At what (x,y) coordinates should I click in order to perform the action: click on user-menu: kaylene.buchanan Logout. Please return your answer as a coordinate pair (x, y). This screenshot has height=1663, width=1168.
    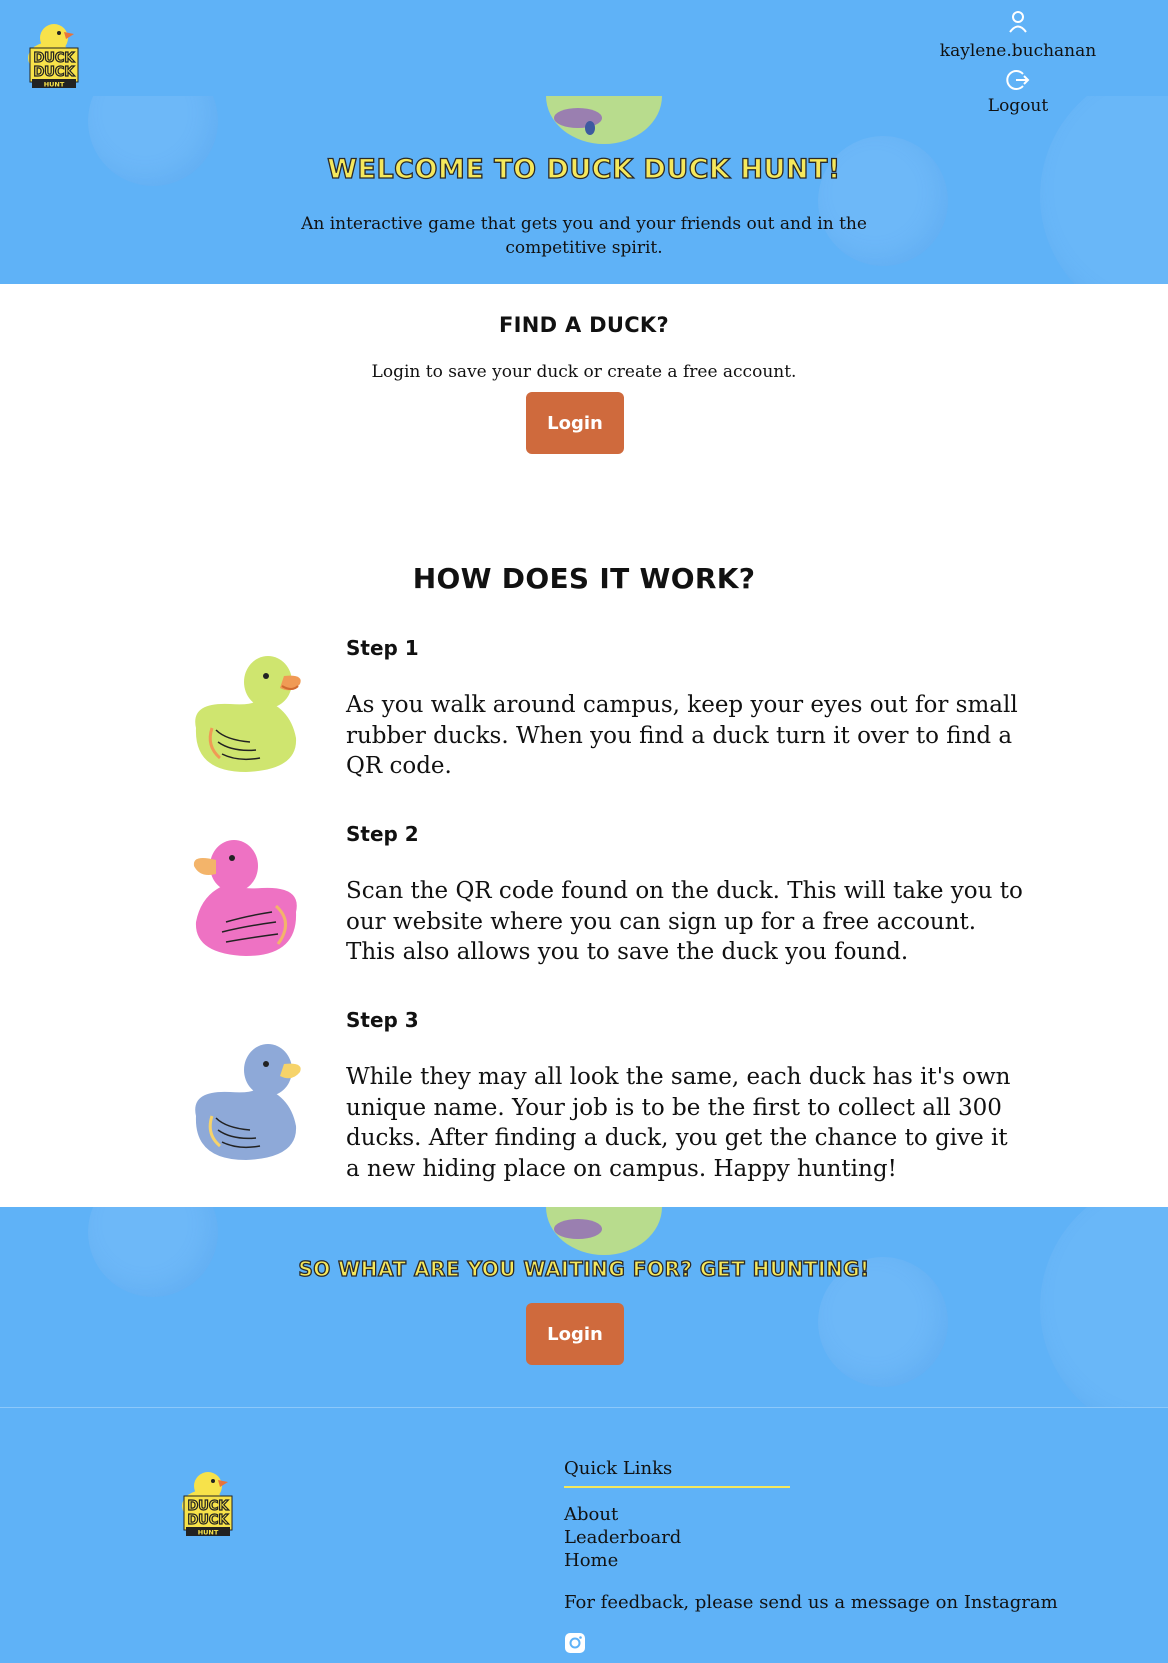
    Looking at the image, I should click on (1018, 63).